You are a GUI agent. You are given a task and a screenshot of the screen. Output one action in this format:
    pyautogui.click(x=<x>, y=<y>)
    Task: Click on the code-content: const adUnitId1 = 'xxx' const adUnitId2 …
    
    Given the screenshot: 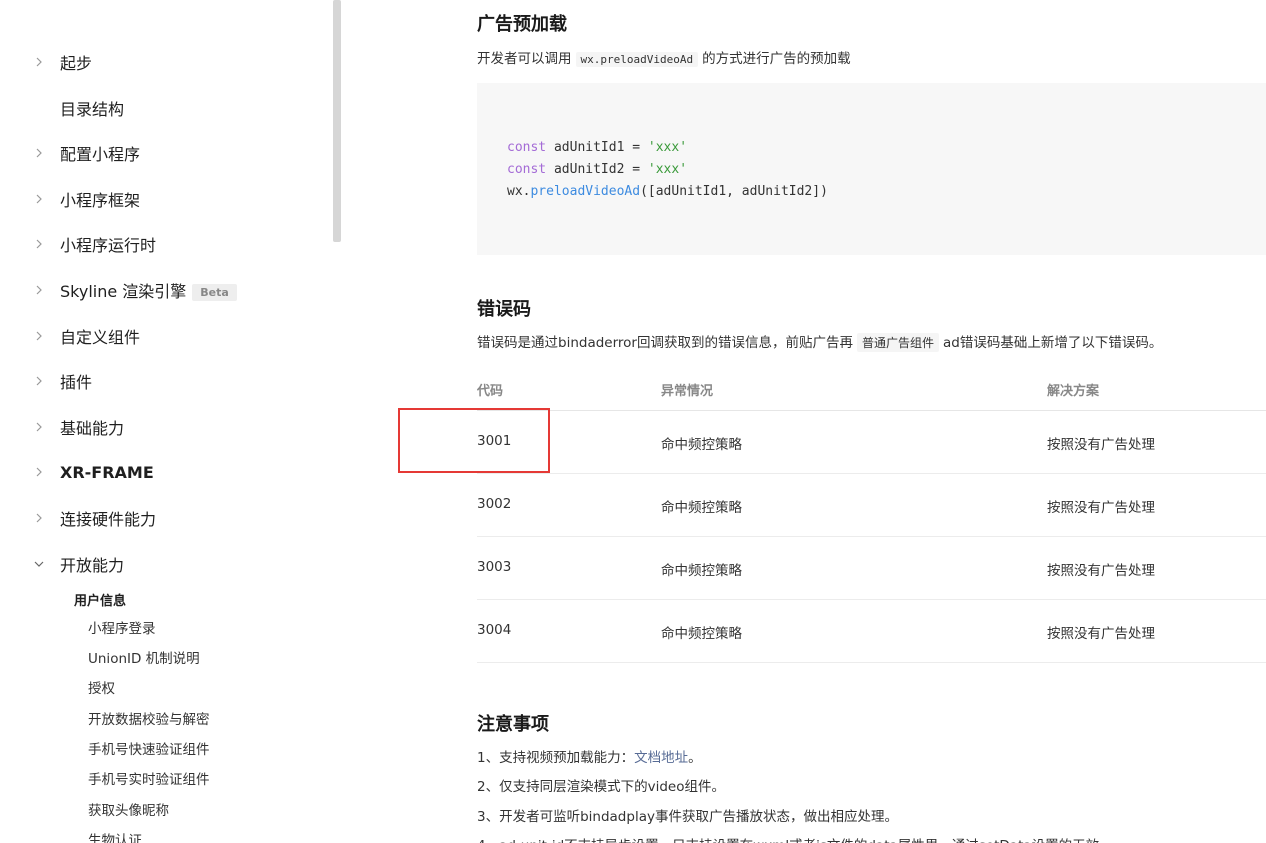 What is the action you would take?
    pyautogui.click(x=667, y=170)
    